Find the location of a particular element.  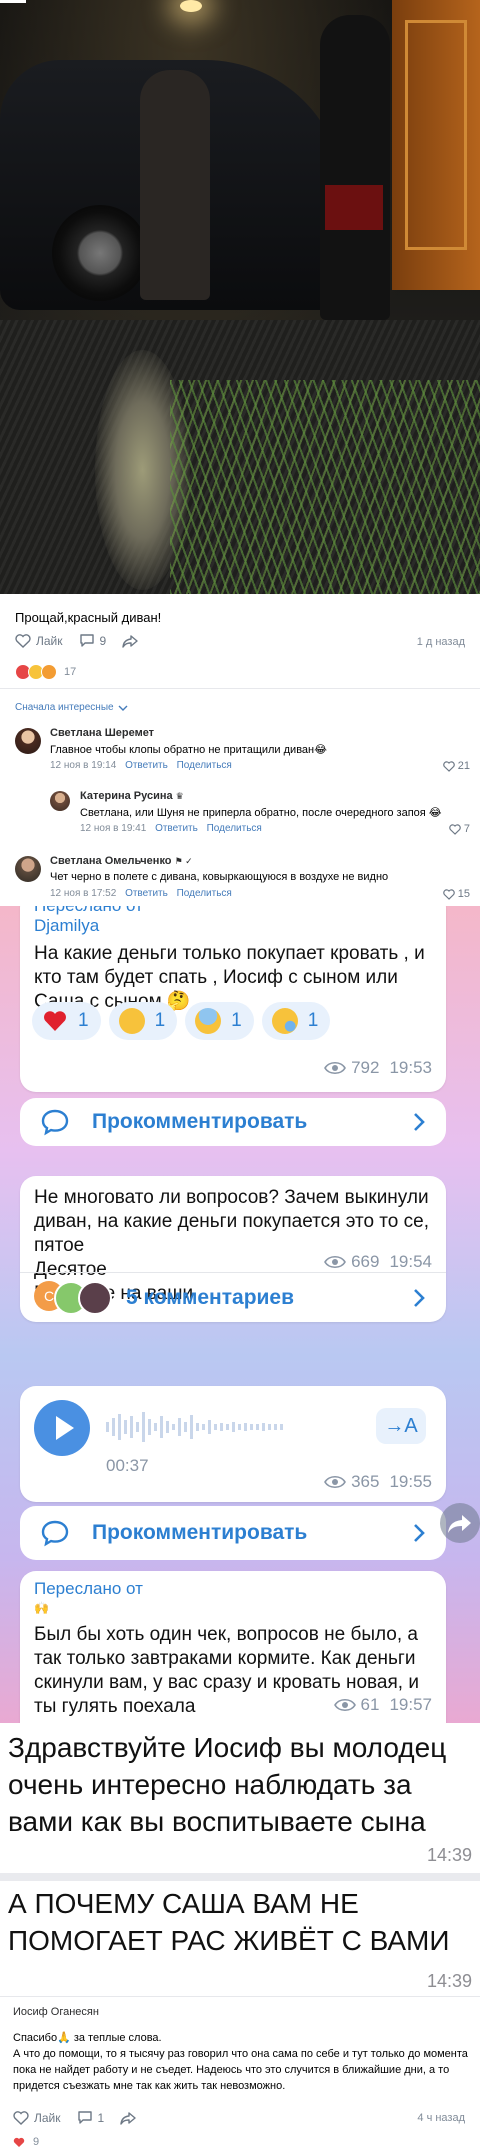

reactions-count: 17 is located at coordinates (70, 672).